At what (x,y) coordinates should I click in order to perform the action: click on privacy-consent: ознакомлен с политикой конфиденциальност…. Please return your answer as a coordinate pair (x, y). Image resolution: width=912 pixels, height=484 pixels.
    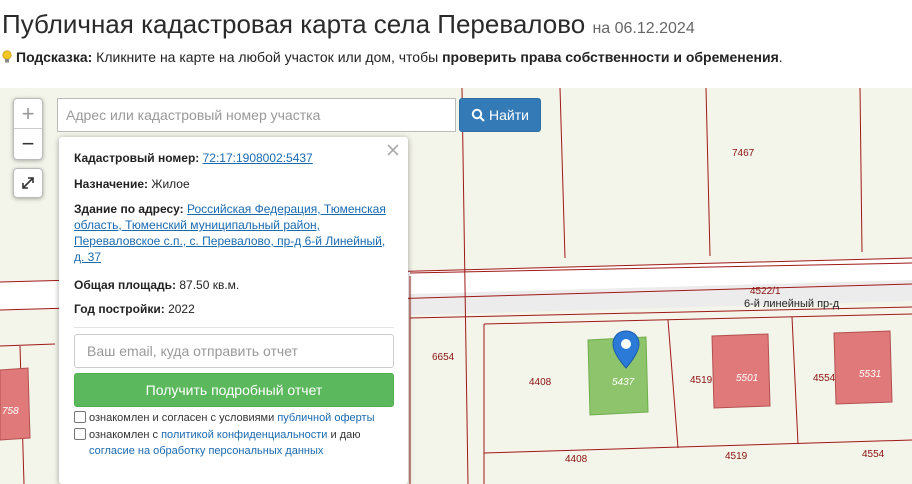
    Looking at the image, I should click on (217, 435).